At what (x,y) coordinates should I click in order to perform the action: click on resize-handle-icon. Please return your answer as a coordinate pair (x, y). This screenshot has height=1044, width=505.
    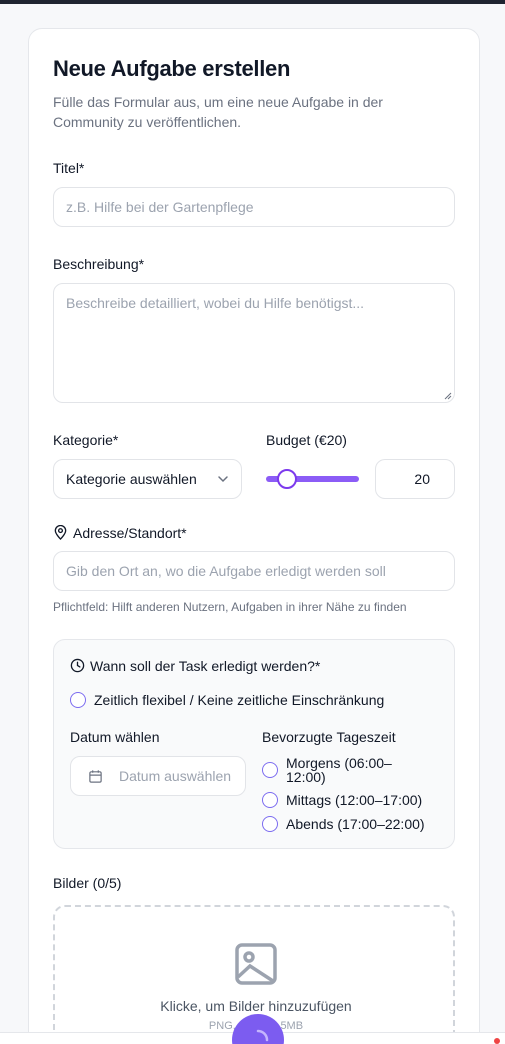
    Looking at the image, I should click on (448, 396).